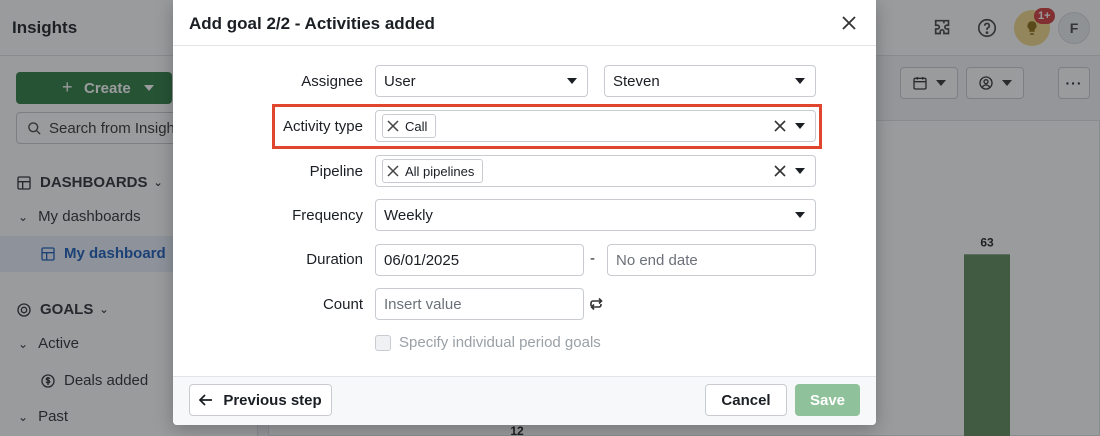 This screenshot has height=436, width=1100. Describe the element at coordinates (336, 171) in the screenshot. I see `pipeline-label: Pipeline` at that location.